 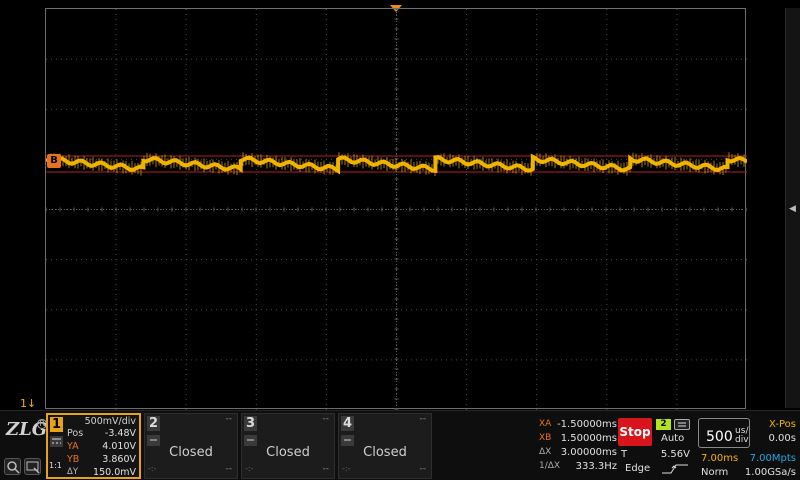 I want to click on side-menu-handle: ◀, so click(x=792, y=208).